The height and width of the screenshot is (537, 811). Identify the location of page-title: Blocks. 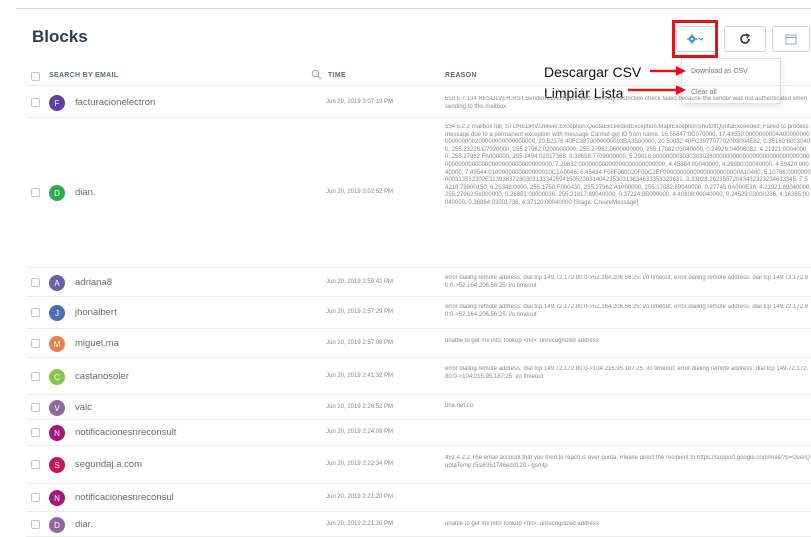
(60, 36).